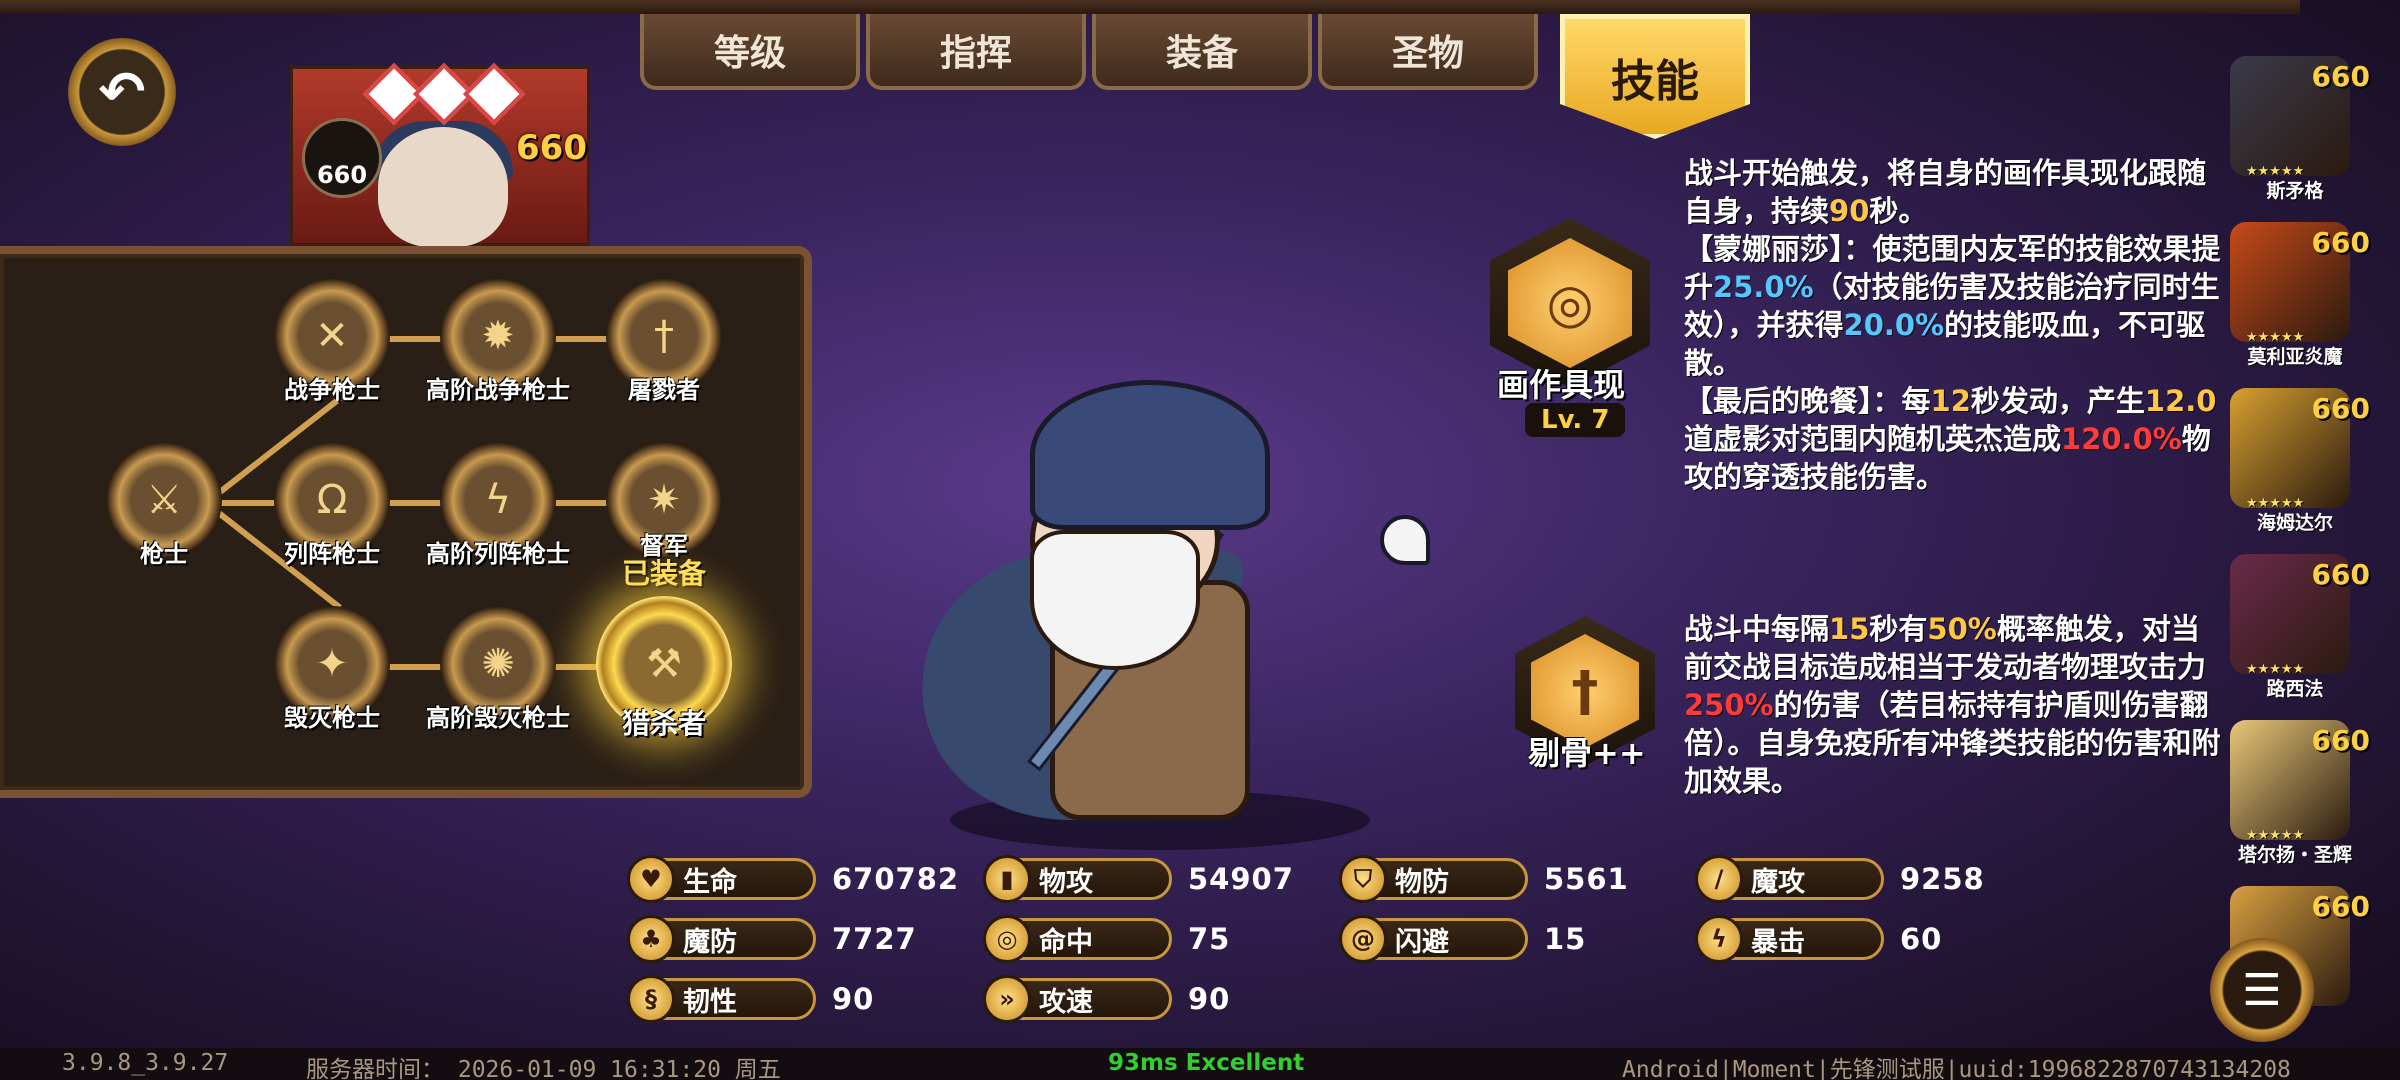 The height and width of the screenshot is (1080, 2400). I want to click on desc-segment: 12, so click(1950, 401).